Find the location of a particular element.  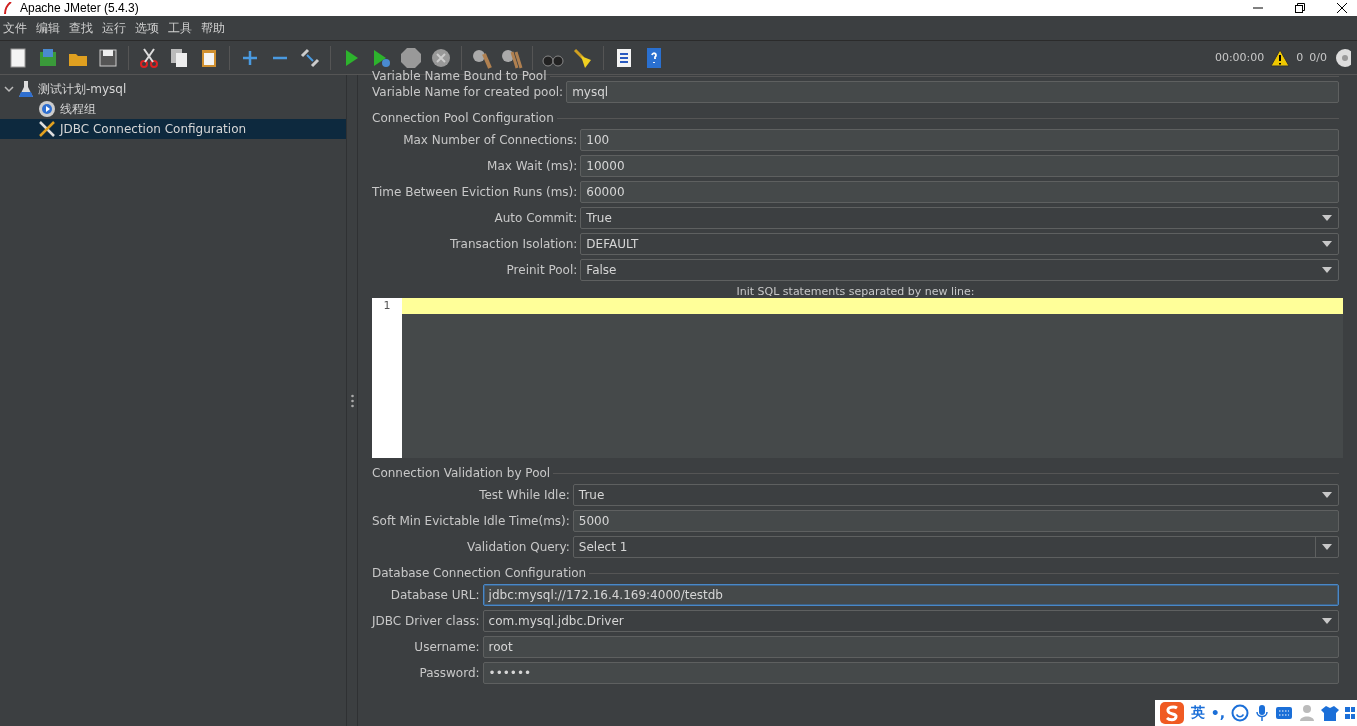

stop-icon is located at coordinates (411, 57).